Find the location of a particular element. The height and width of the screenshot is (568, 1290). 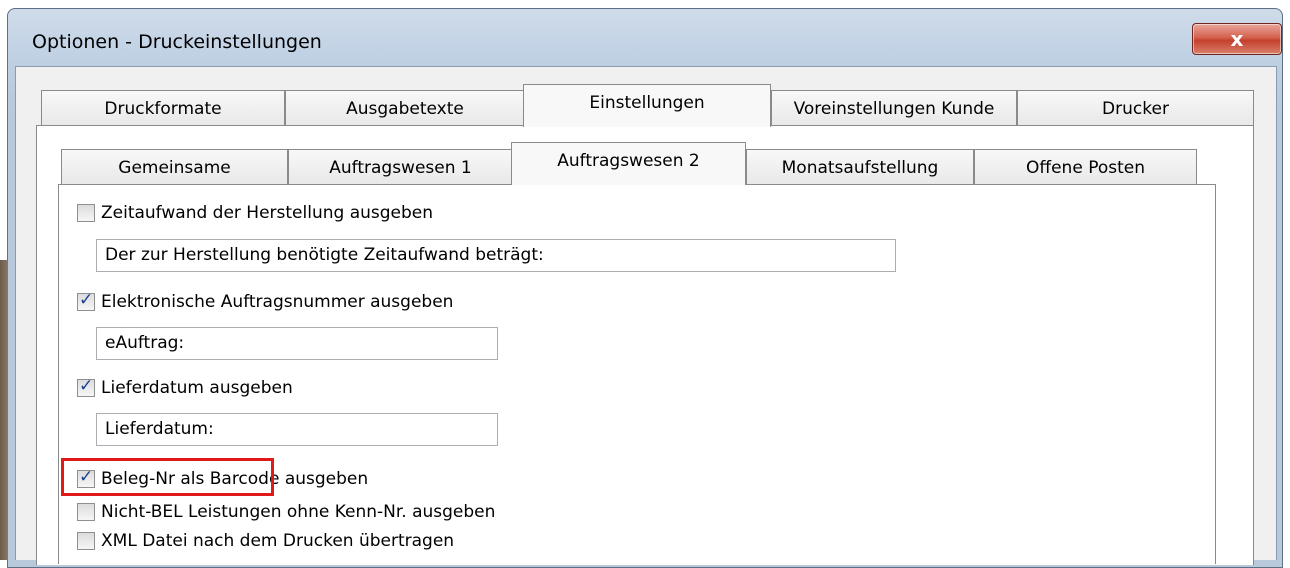

tab-label: Ausgabetexte is located at coordinates (405, 108).